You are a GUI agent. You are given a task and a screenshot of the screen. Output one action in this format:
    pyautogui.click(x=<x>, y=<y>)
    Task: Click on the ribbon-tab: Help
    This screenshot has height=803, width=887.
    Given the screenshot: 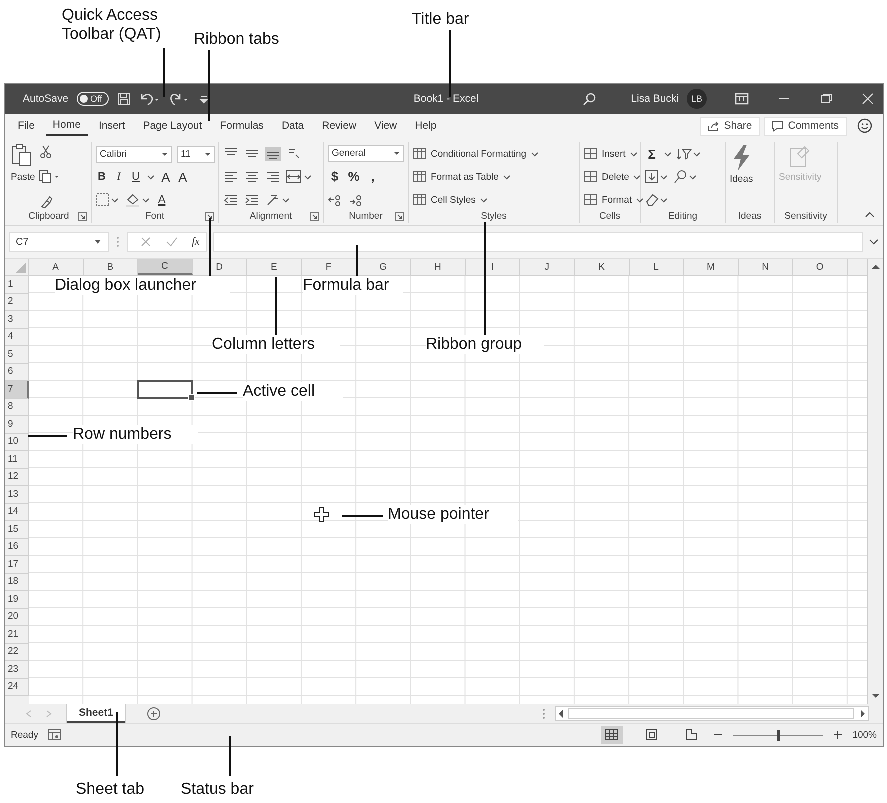 What is the action you would take?
    pyautogui.click(x=426, y=126)
    